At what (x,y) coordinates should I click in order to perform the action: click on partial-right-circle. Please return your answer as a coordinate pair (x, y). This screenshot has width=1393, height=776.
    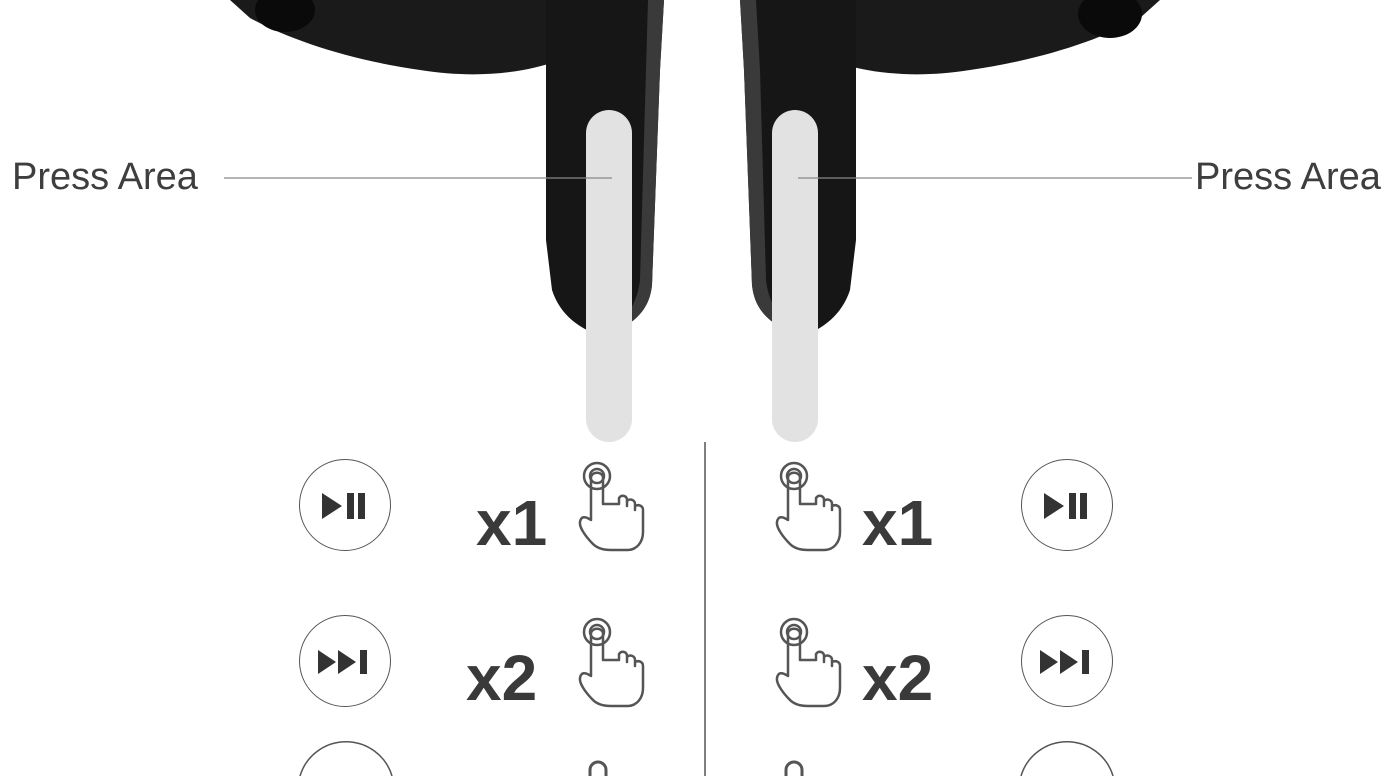
    Looking at the image, I should click on (1067, 758).